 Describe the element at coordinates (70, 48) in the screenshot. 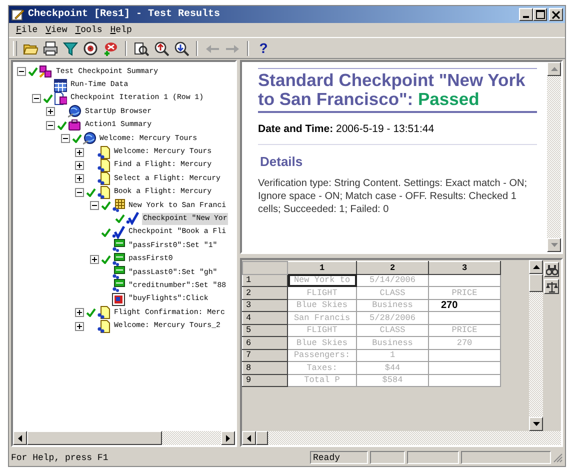

I see `filter-icon` at that location.